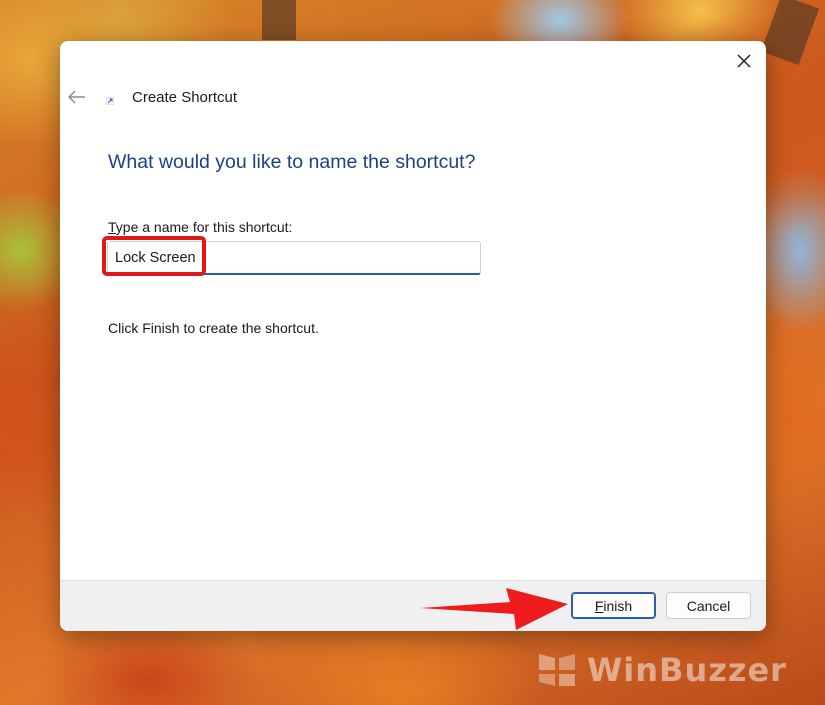 The height and width of the screenshot is (705, 825). What do you see at coordinates (110, 101) in the screenshot?
I see `shortcut-icon` at bounding box center [110, 101].